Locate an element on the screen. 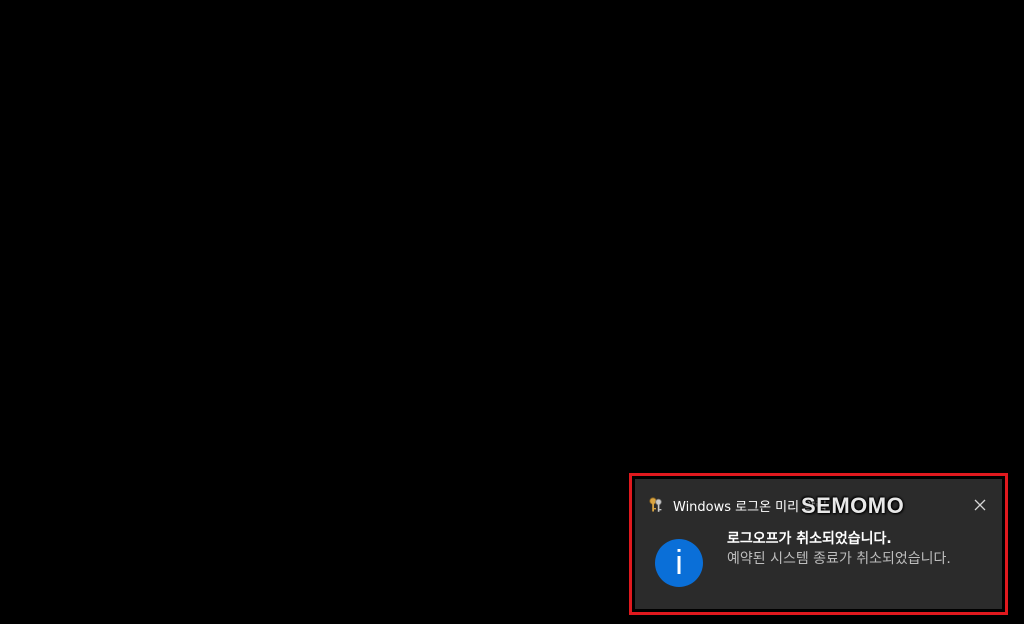  info-icon-glyph: i is located at coordinates (679, 563).